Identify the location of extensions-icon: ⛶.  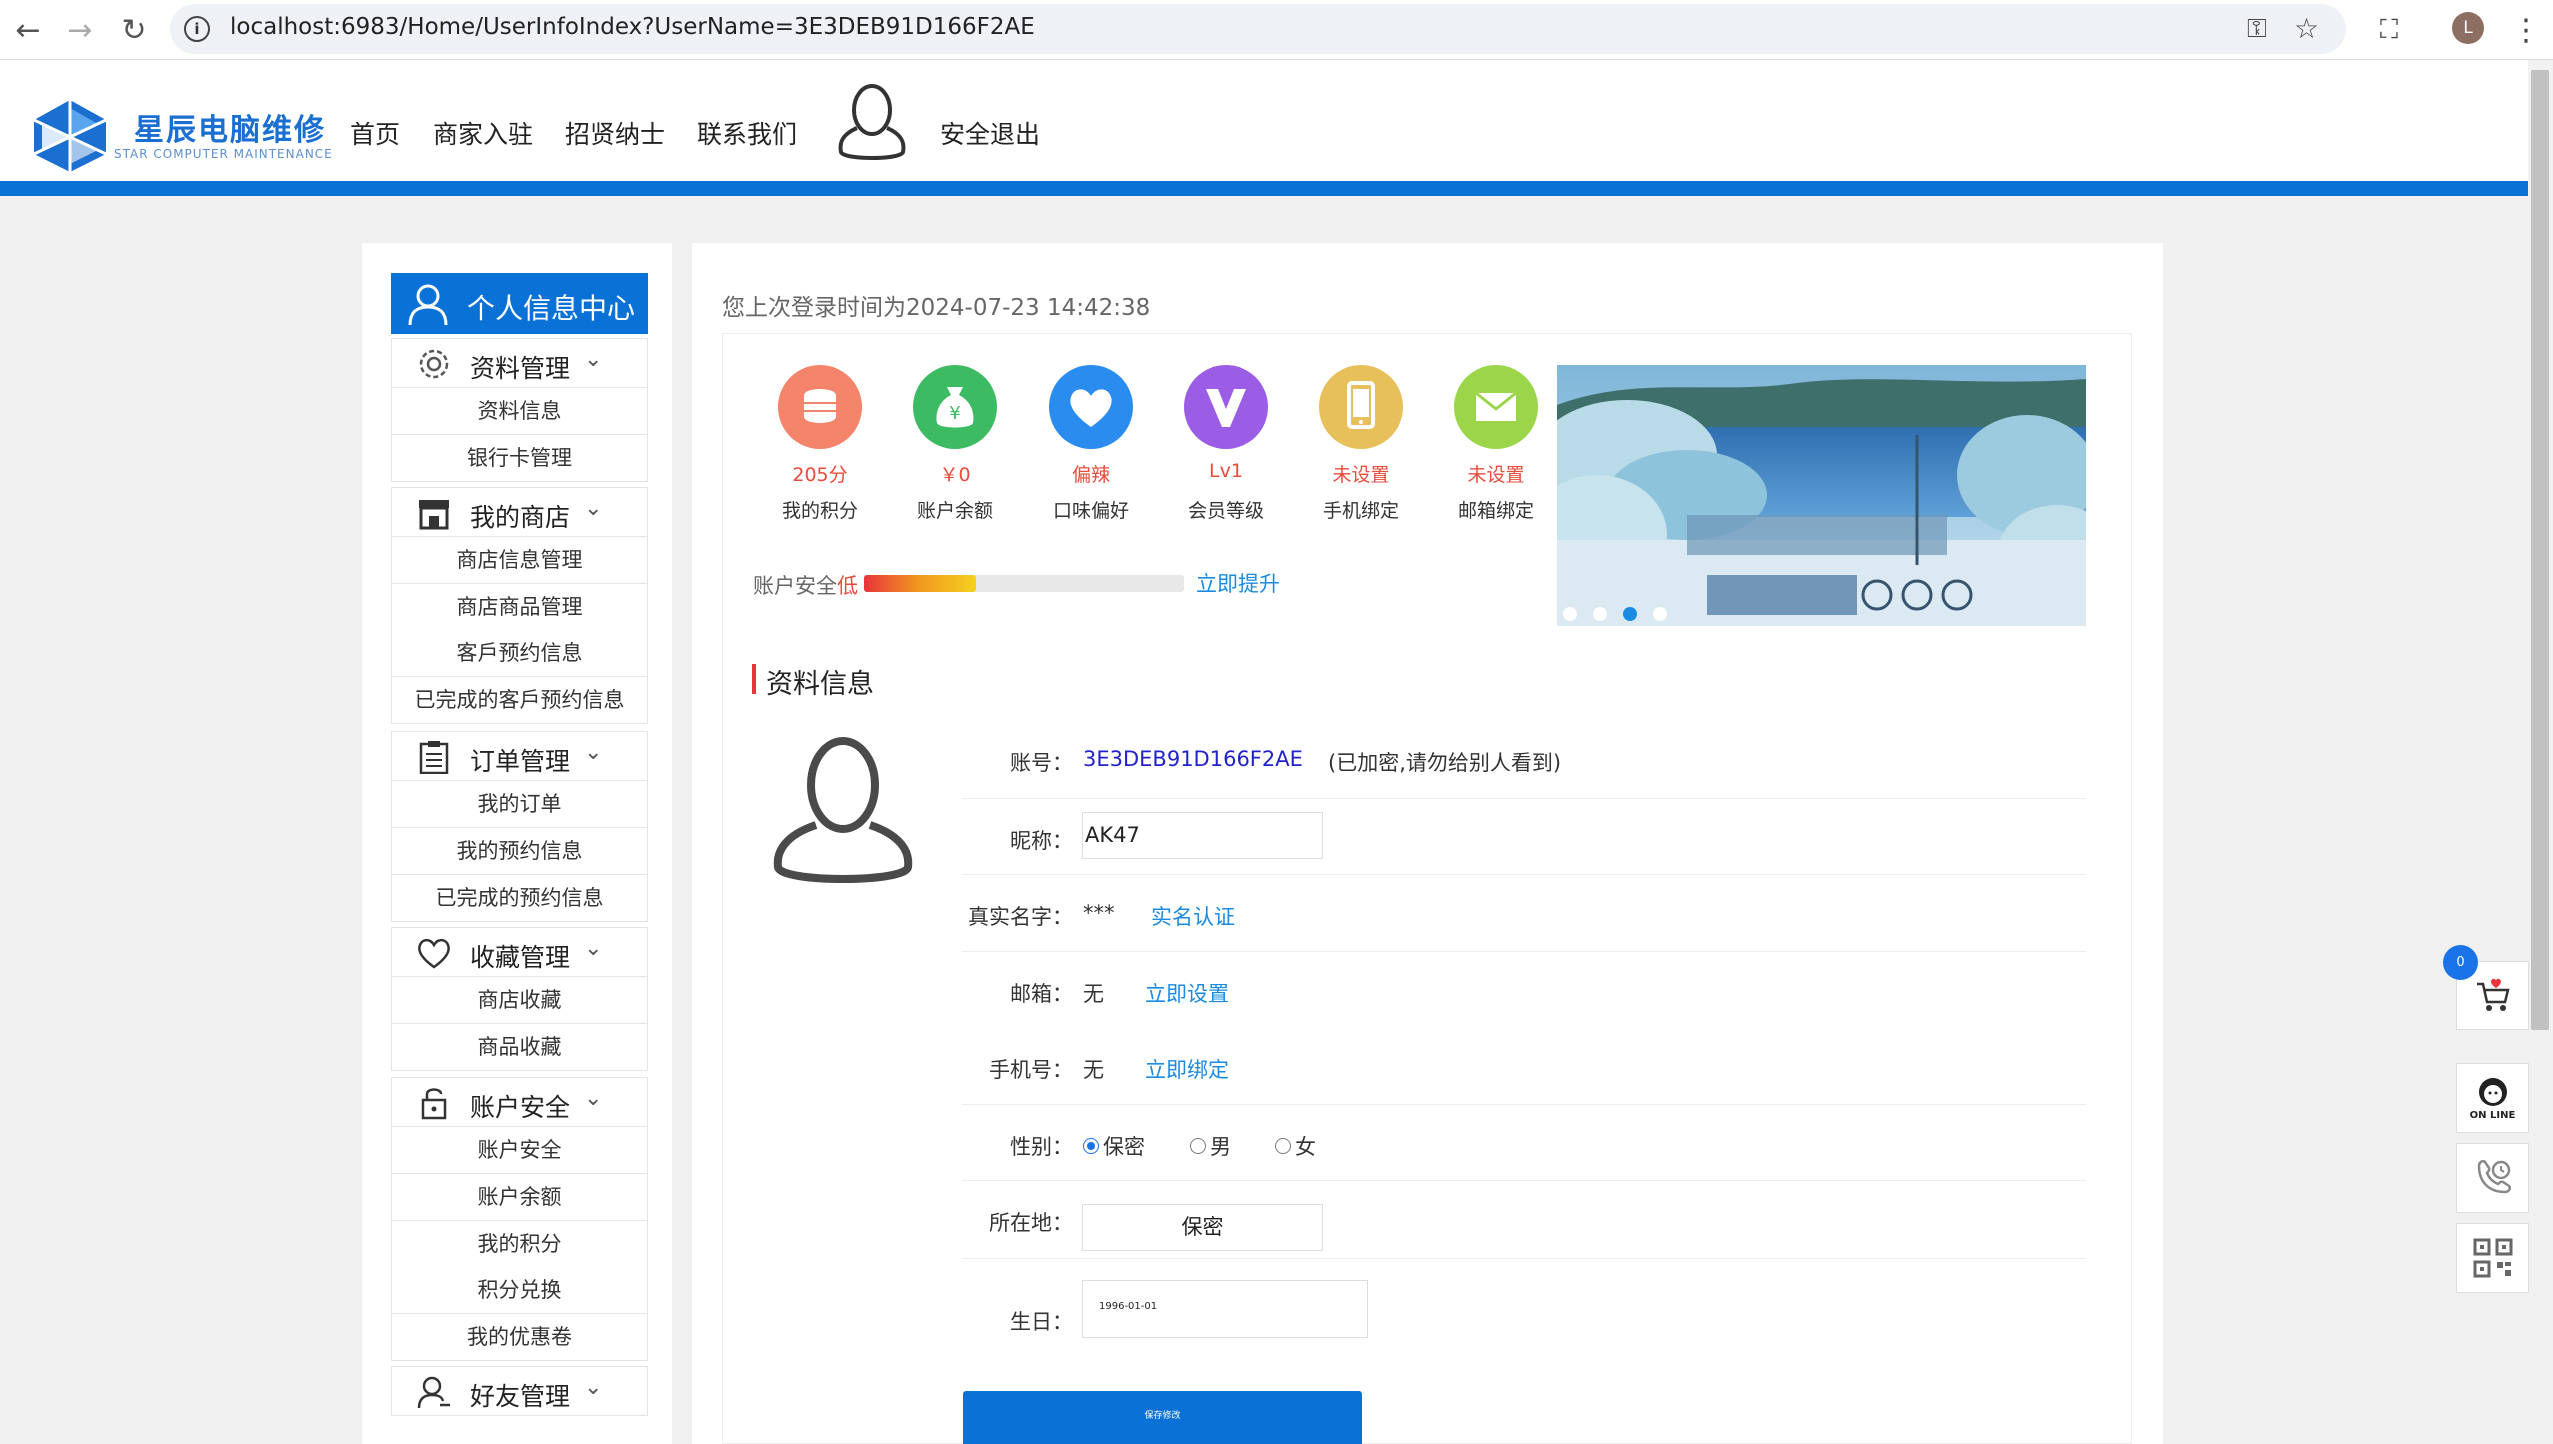
(2389, 30).